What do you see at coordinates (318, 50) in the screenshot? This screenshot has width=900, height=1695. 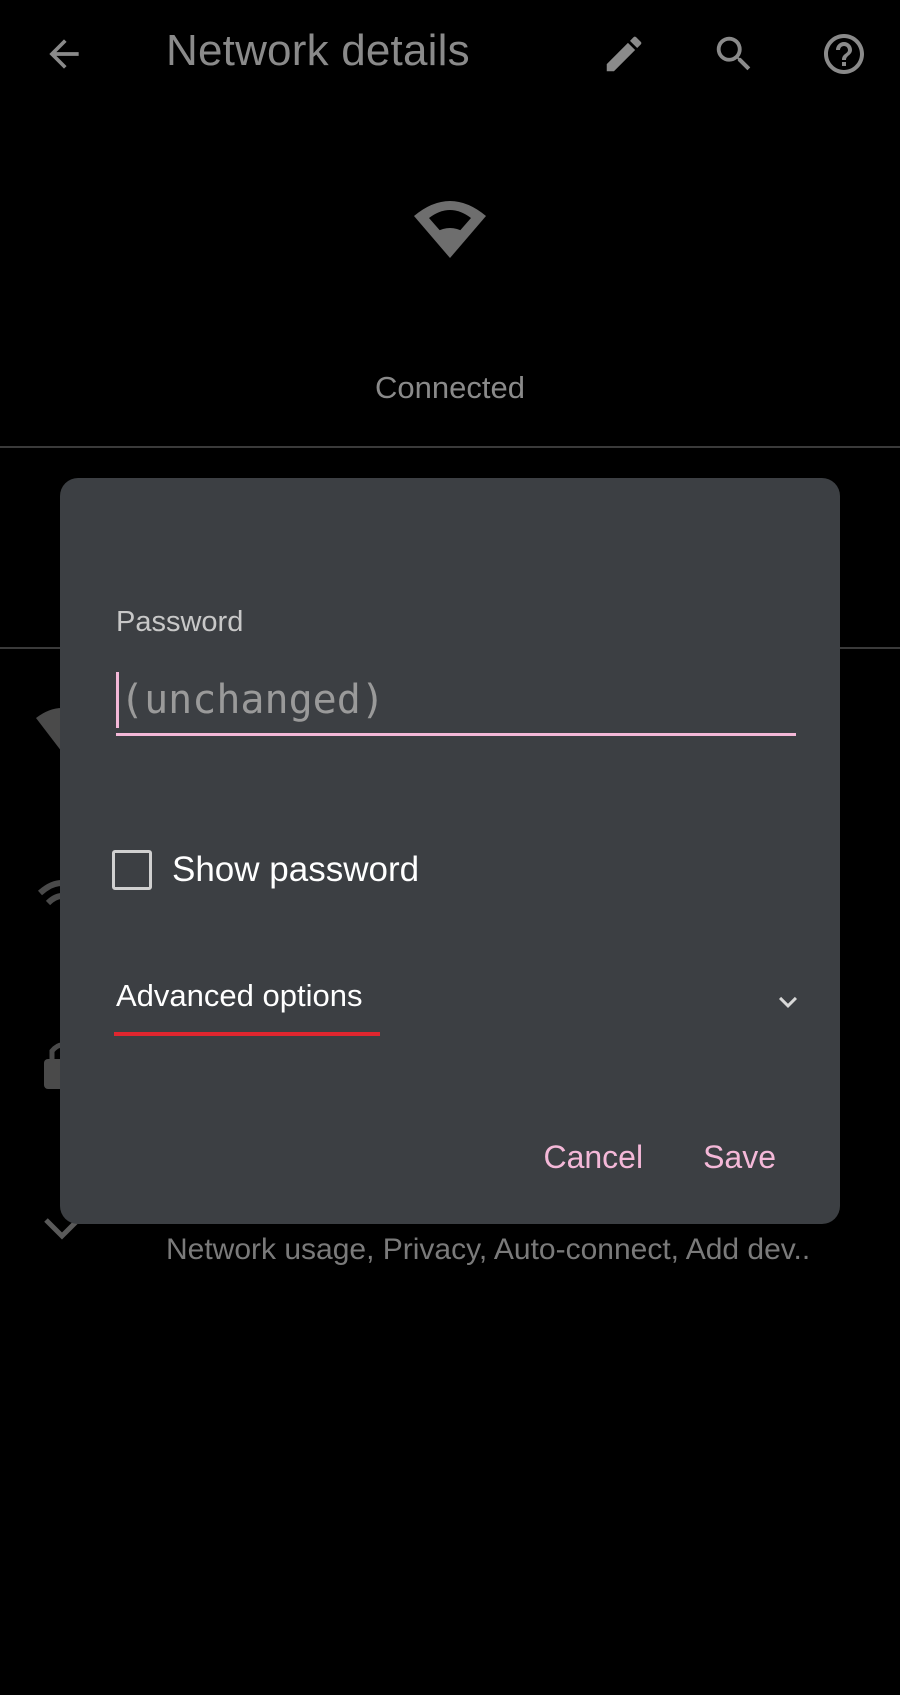 I see `page-title: Network details` at bounding box center [318, 50].